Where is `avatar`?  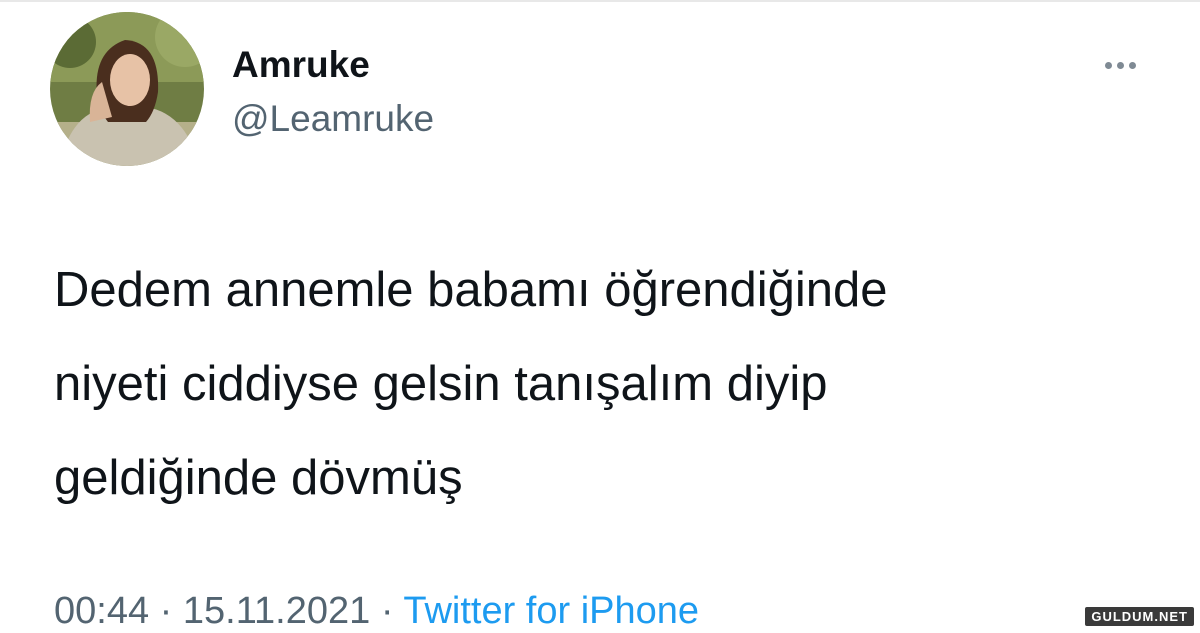
avatar is located at coordinates (127, 89).